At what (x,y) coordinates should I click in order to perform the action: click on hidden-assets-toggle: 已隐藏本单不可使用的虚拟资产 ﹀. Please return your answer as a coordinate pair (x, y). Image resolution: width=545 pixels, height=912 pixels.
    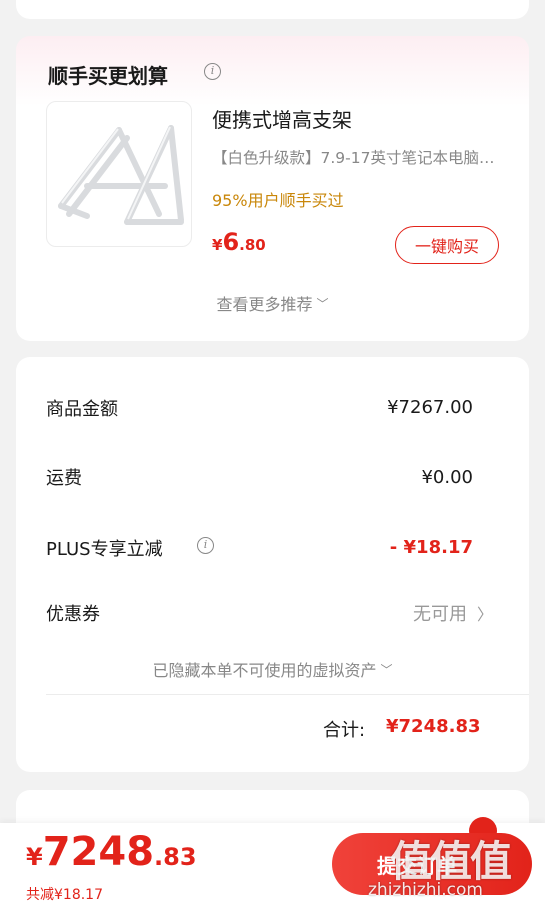
    Looking at the image, I should click on (272, 669).